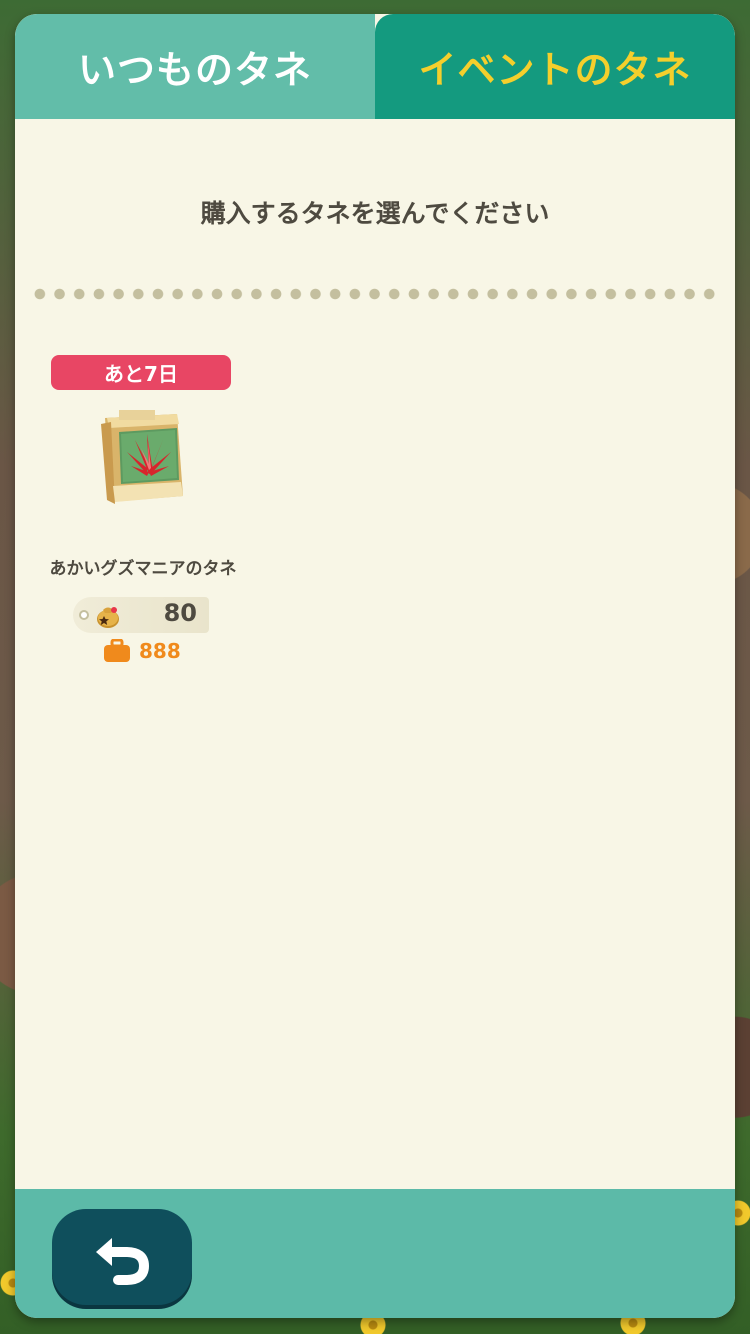 The height and width of the screenshot is (1334, 750). What do you see at coordinates (141, 514) in the screenshot?
I see `seed-item-card: あと7日 あかいグズマニアのタネ 80 888` at bounding box center [141, 514].